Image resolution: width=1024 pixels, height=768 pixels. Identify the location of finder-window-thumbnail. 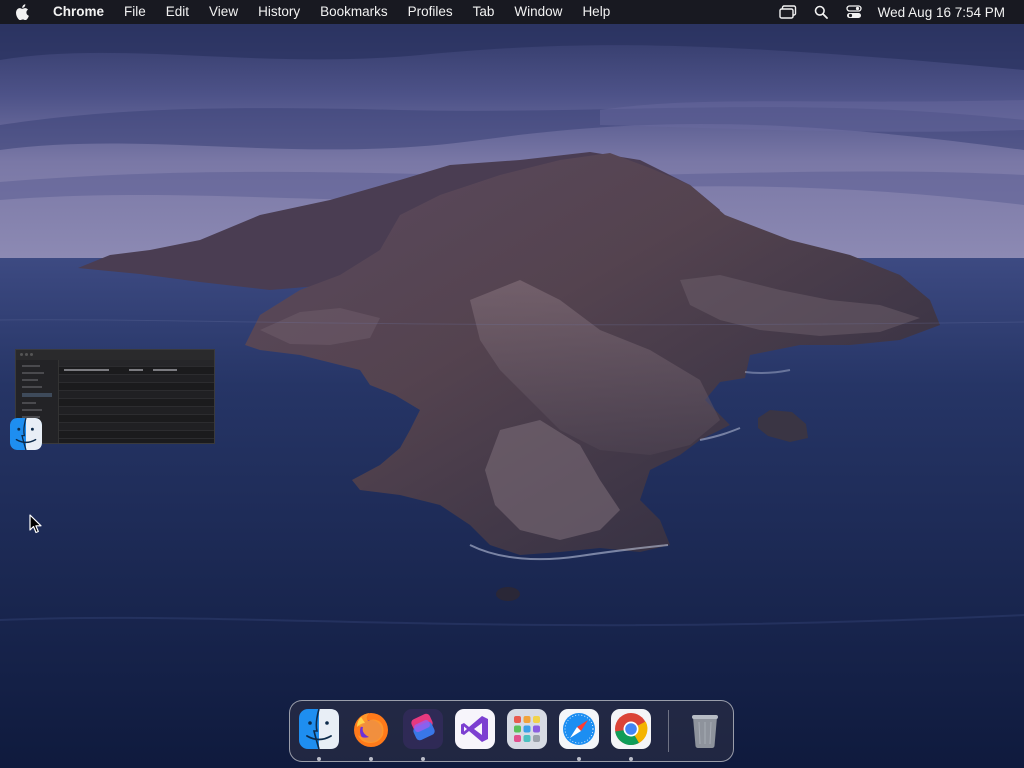
(115, 396).